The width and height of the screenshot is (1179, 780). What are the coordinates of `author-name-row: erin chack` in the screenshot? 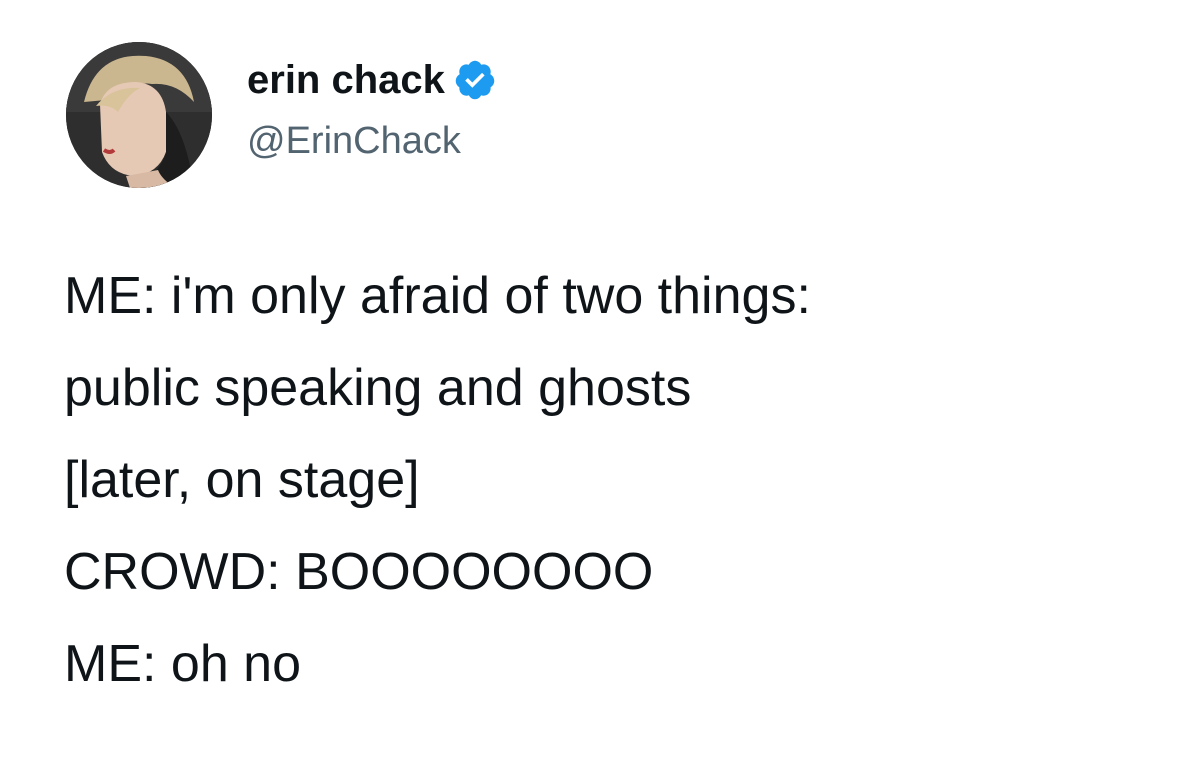 It's located at (372, 80).